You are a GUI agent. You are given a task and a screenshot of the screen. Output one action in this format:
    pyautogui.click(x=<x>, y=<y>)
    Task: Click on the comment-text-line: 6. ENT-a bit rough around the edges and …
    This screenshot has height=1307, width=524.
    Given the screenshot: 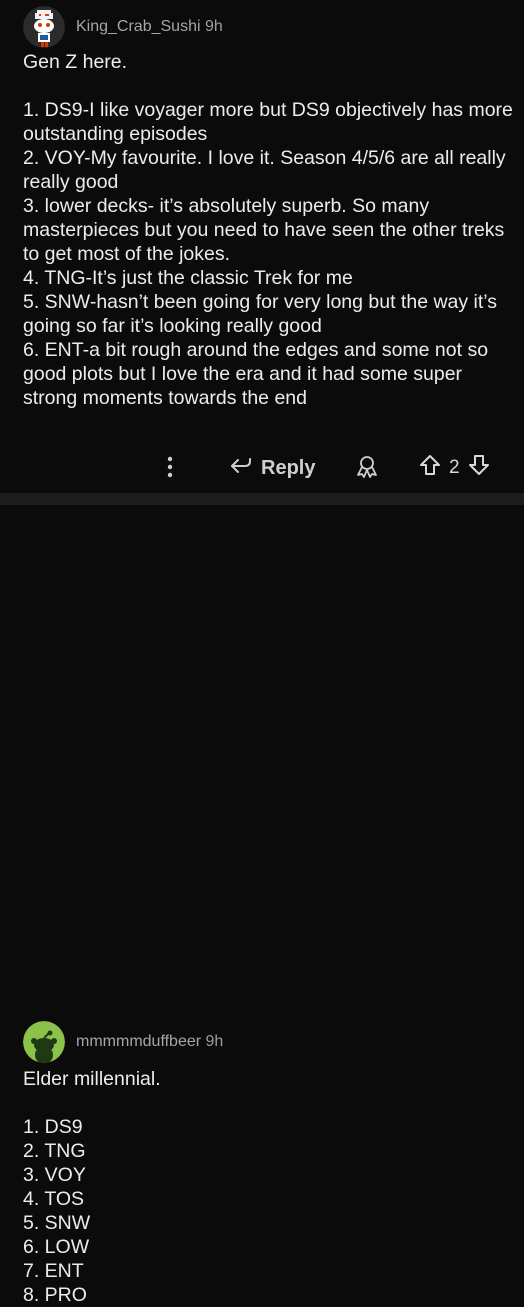 What is the action you would take?
    pyautogui.click(x=256, y=374)
    